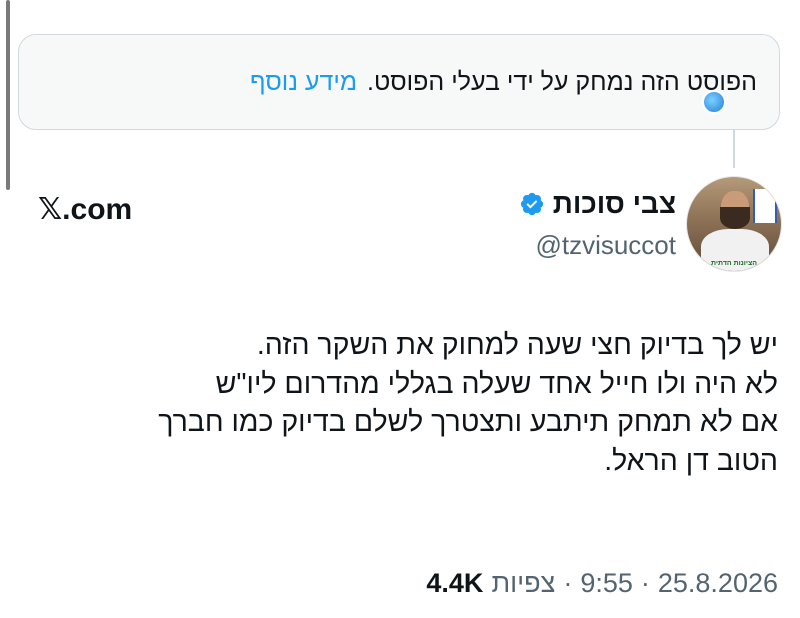 Image resolution: width=800 pixels, height=618 pixels. What do you see at coordinates (531, 204) in the screenshot?
I see `verified-badge-icon` at bounding box center [531, 204].